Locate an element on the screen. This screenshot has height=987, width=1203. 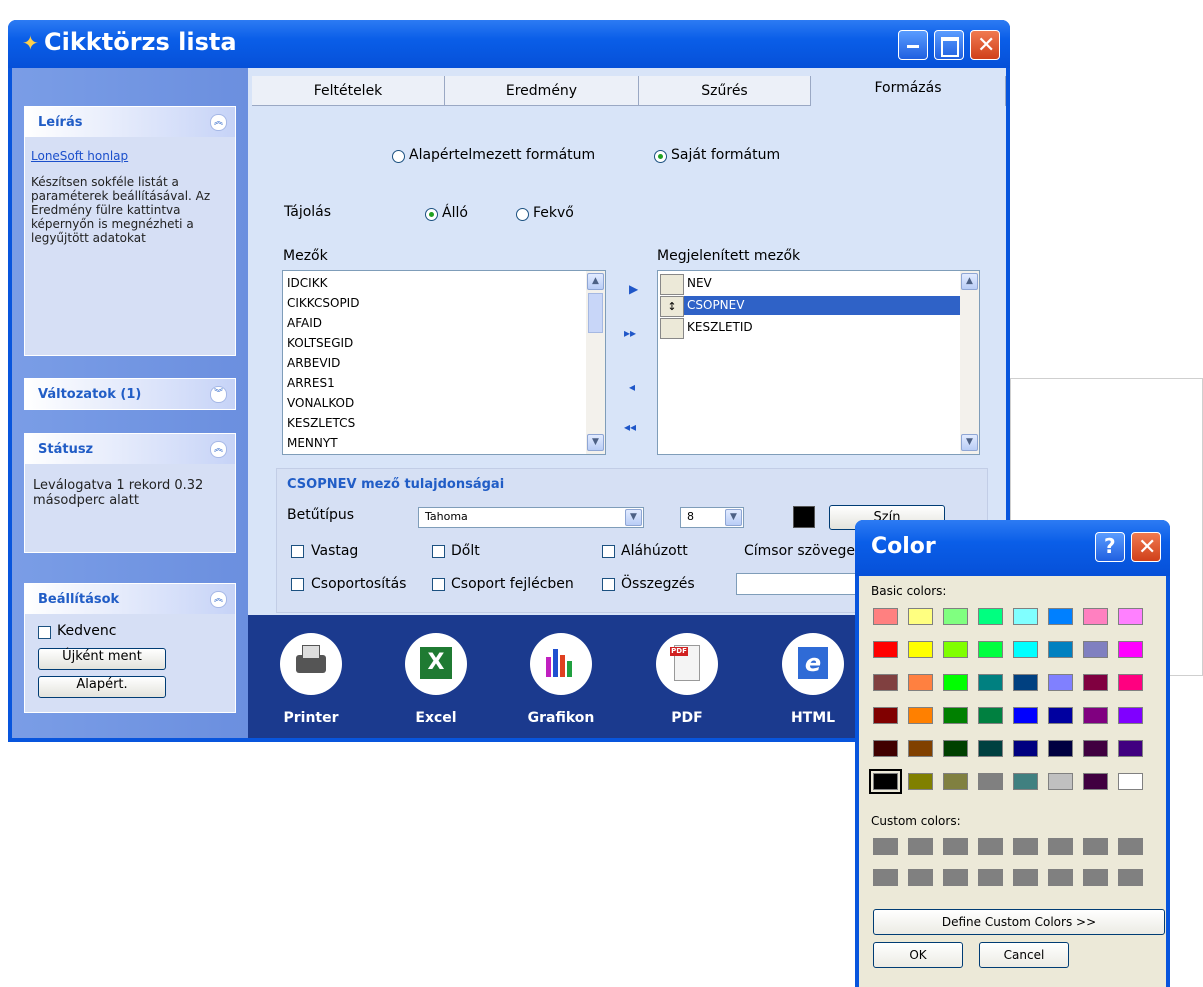
bold-checkbox is located at coordinates (297, 551).